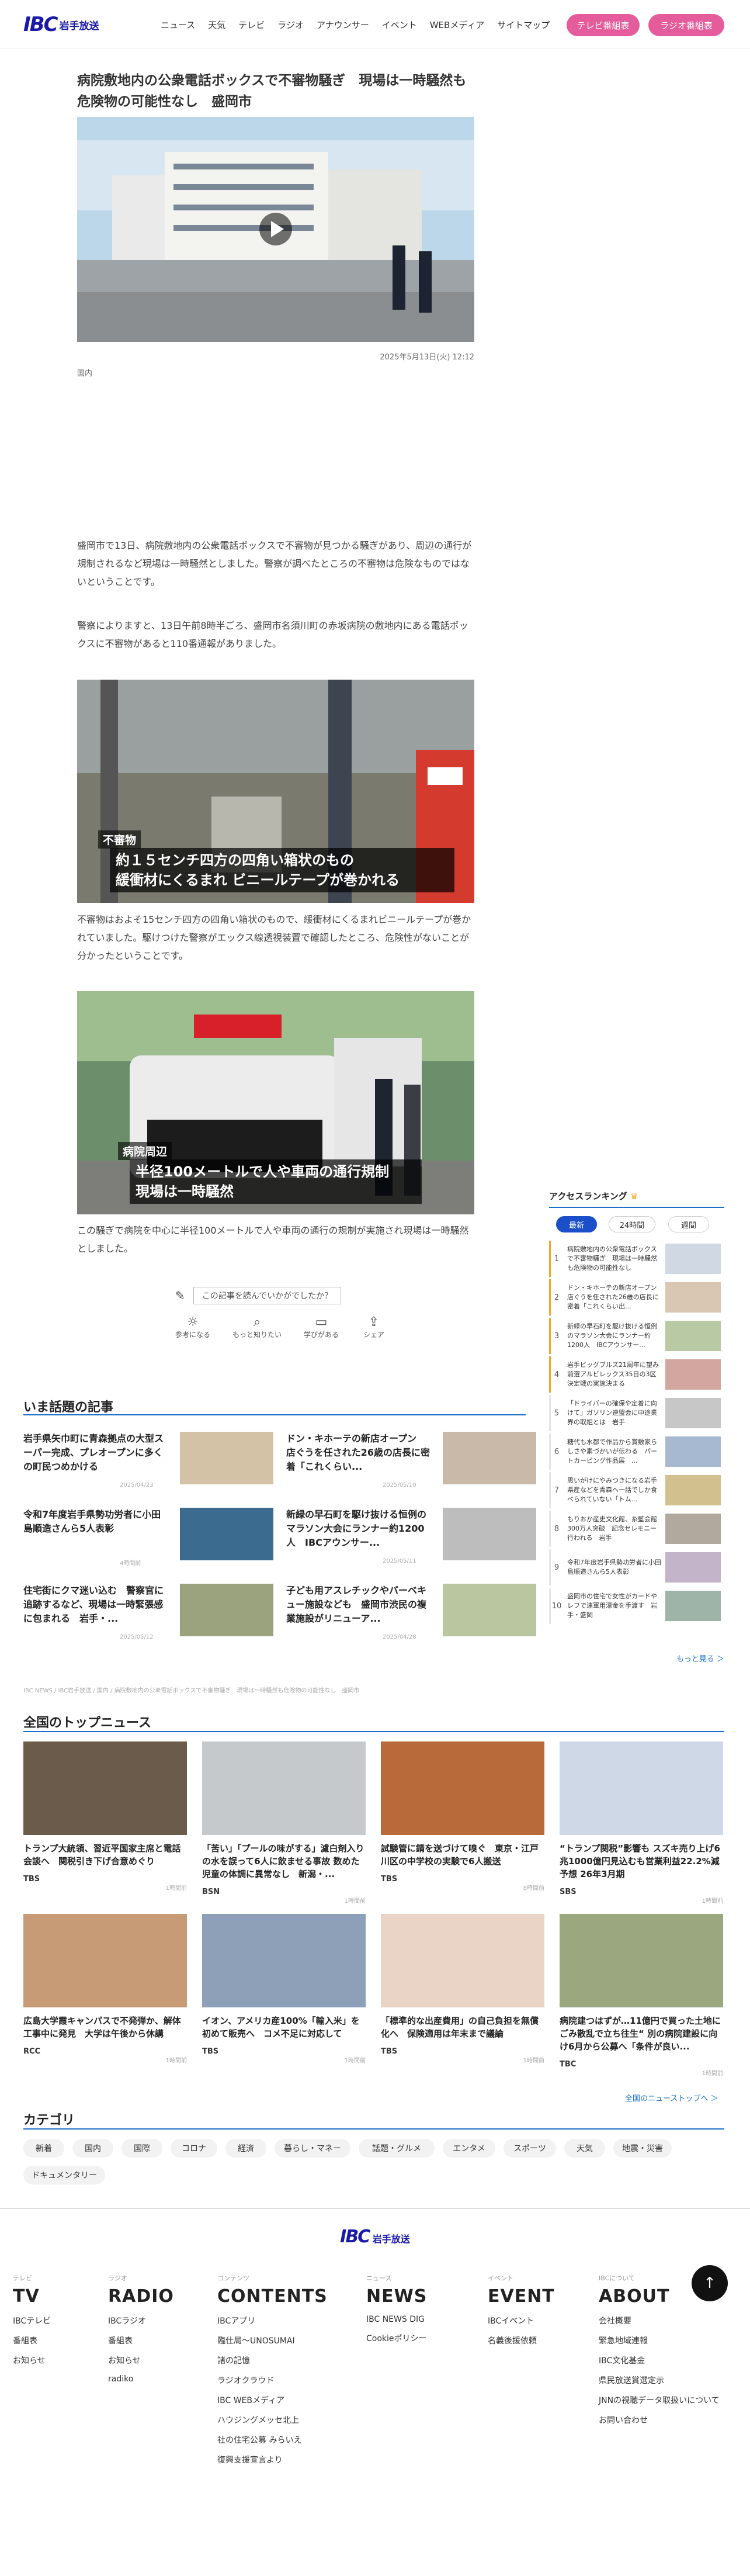 Image resolution: width=750 pixels, height=2576 pixels. What do you see at coordinates (659, 2340) in the screenshot?
I see `footer-link: 緊急地域連報` at bounding box center [659, 2340].